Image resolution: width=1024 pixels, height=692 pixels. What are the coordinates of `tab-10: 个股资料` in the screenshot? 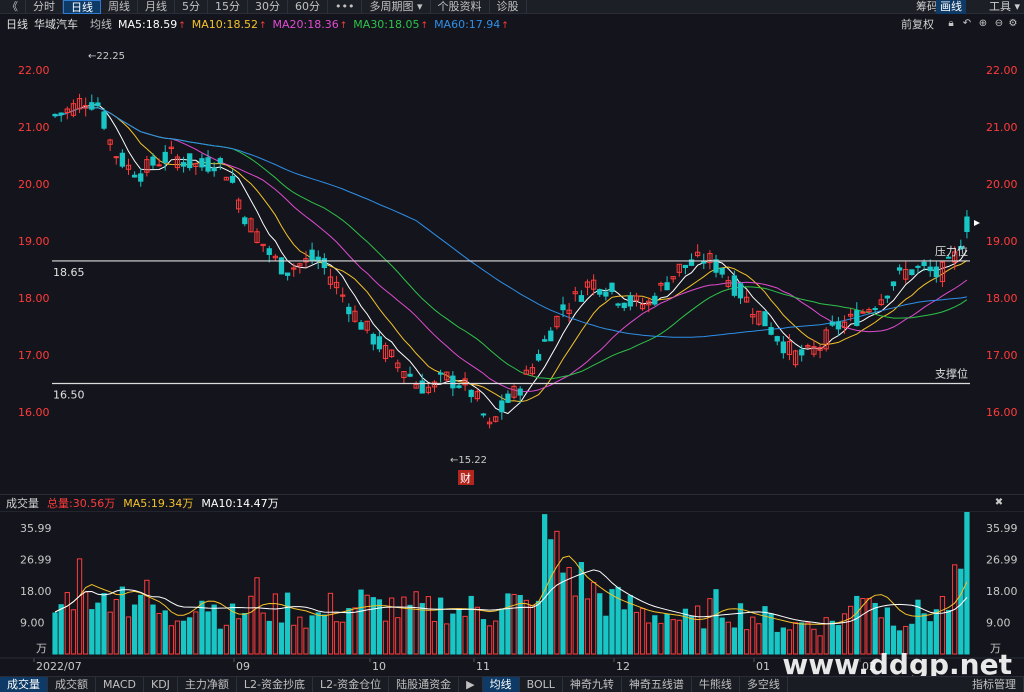 It's located at (460, 7).